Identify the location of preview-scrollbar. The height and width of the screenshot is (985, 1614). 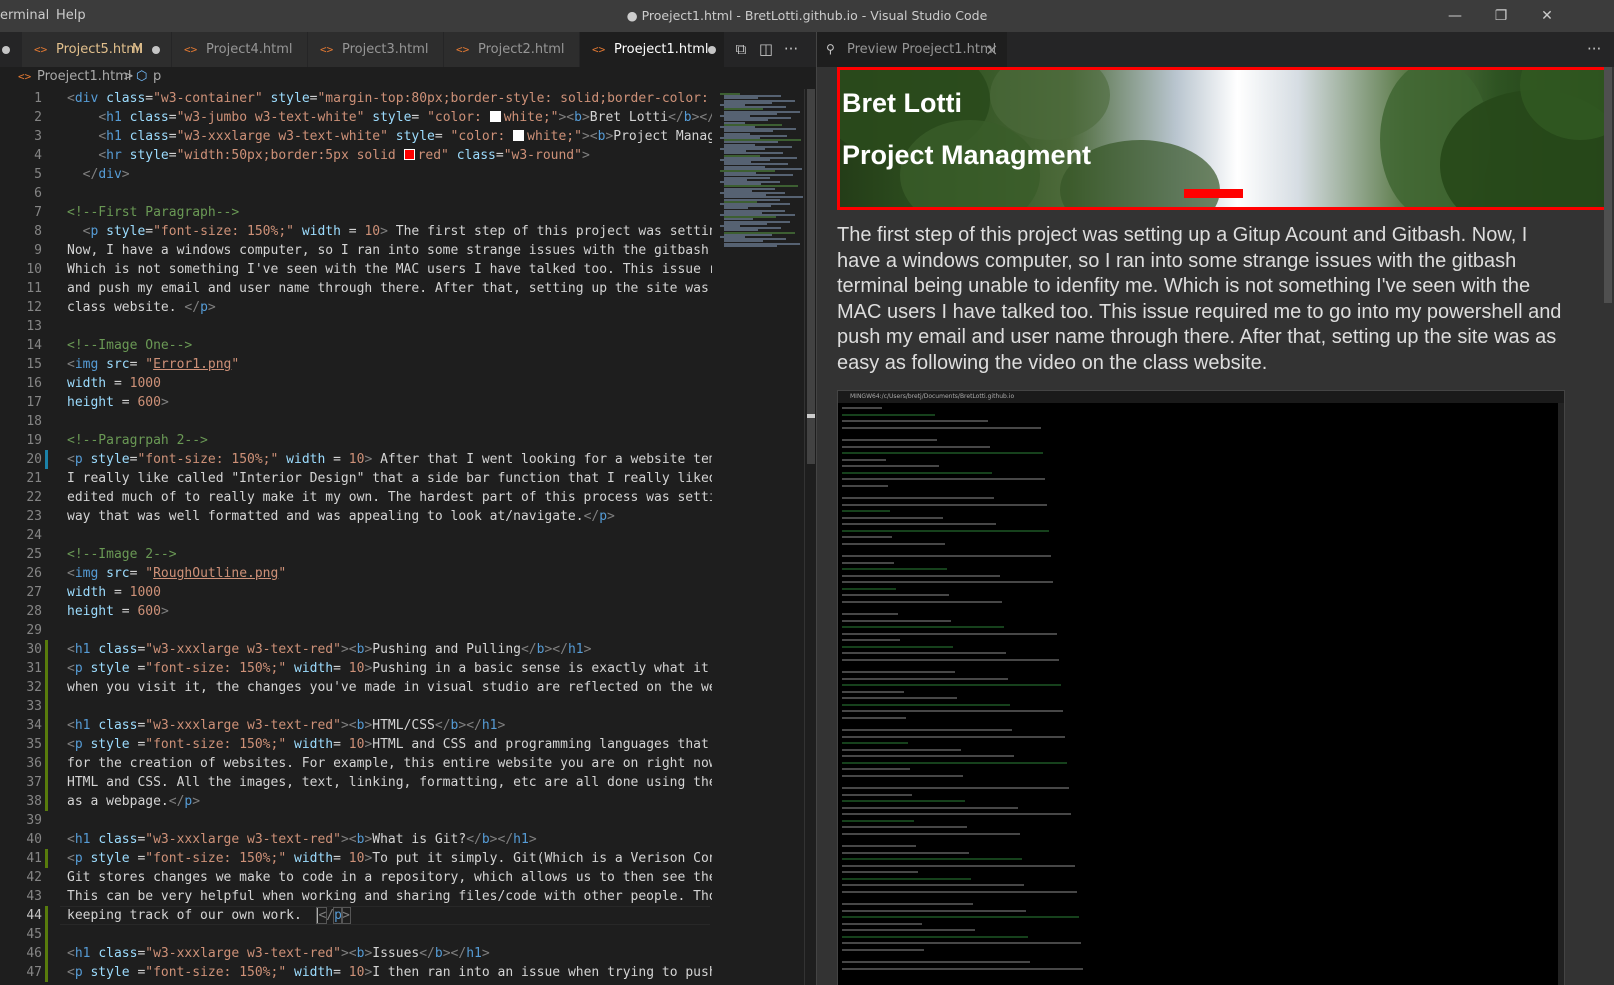
(1608, 526).